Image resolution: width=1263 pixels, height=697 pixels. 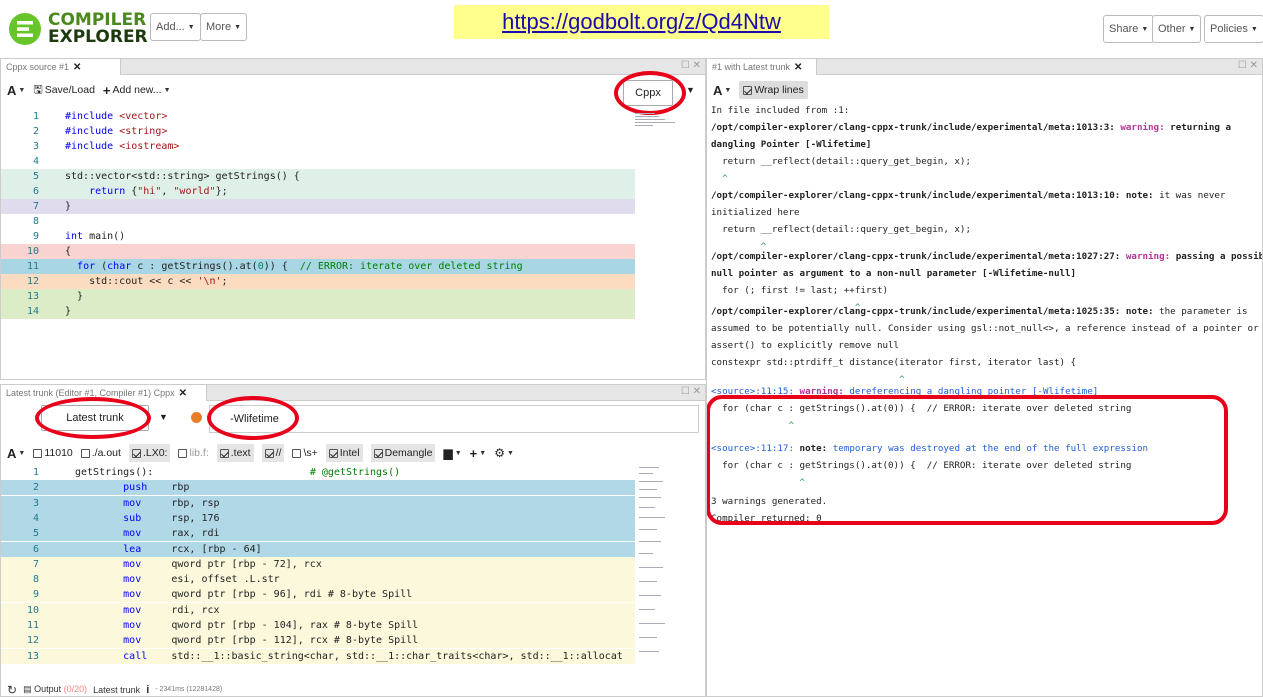 What do you see at coordinates (277, 472) in the screenshot?
I see `asm-operands: # @getStrings()` at bounding box center [277, 472].